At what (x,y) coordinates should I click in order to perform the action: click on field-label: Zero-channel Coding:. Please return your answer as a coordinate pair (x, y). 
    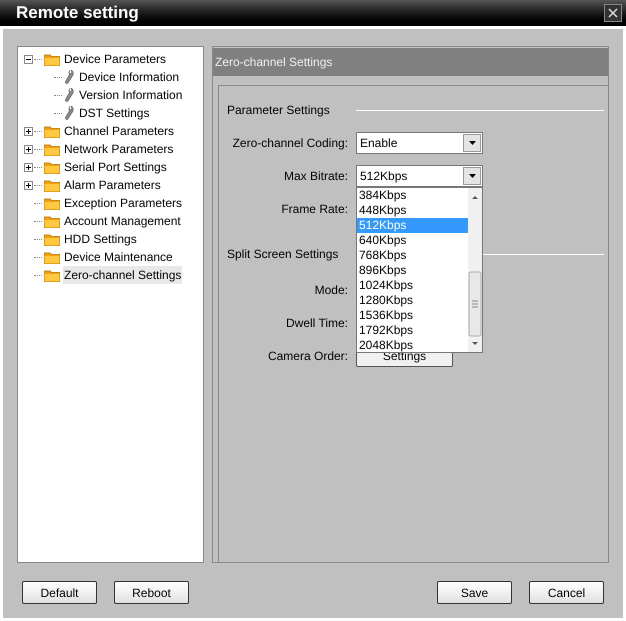
    Looking at the image, I should click on (290, 143).